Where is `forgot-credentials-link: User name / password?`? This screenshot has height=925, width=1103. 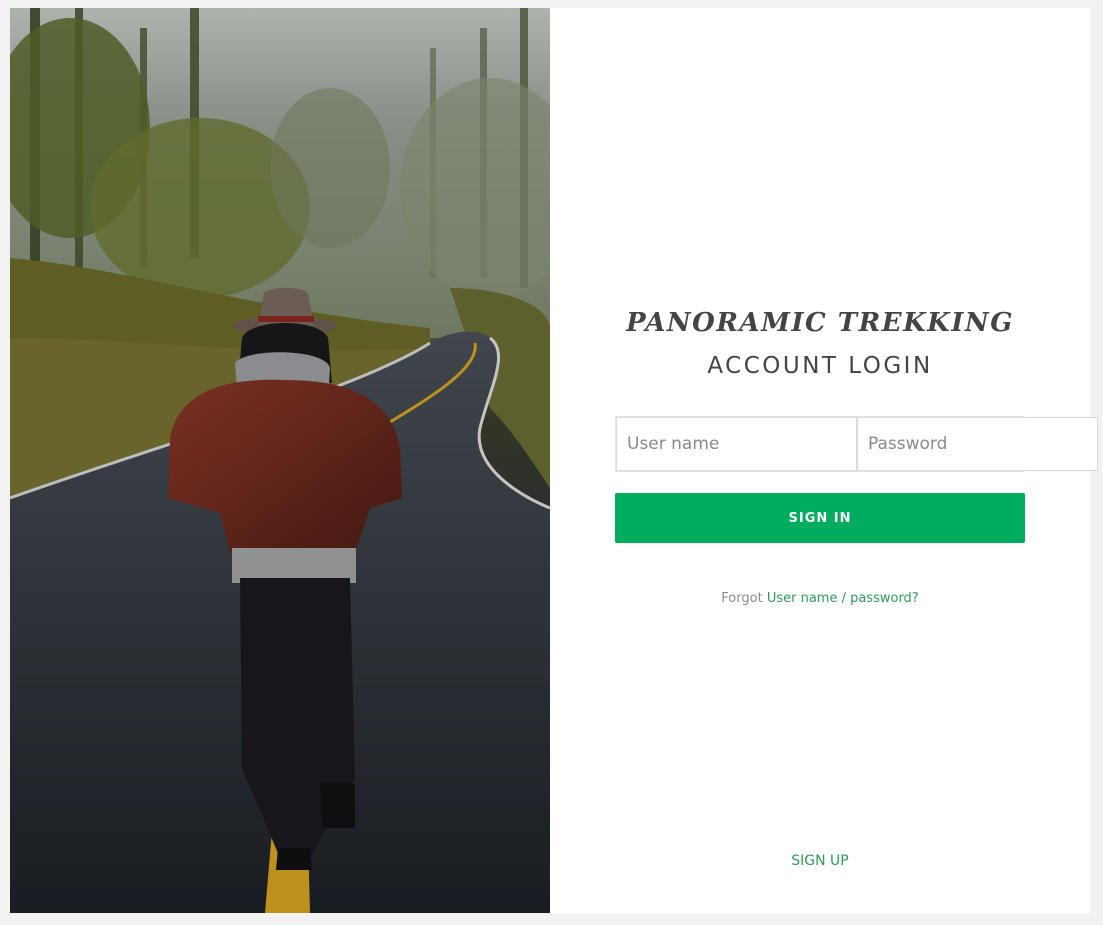 forgot-credentials-link: User name / password? is located at coordinates (843, 598).